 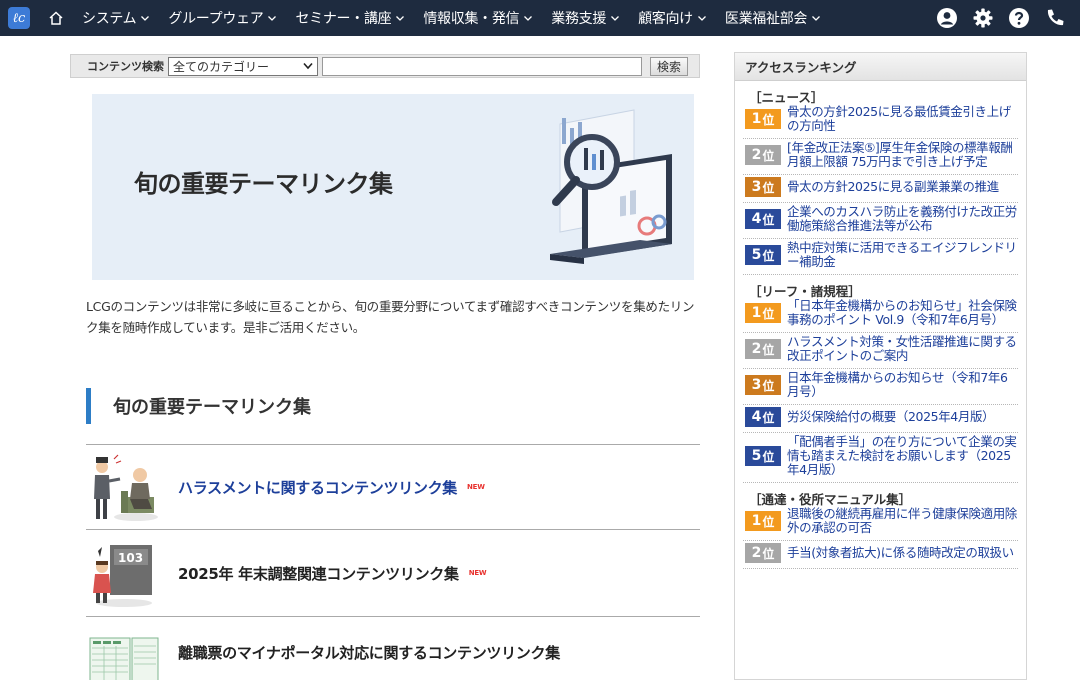 I want to click on link-title: ハラスメントに関するコンテンツリンク集, so click(x=317, y=487).